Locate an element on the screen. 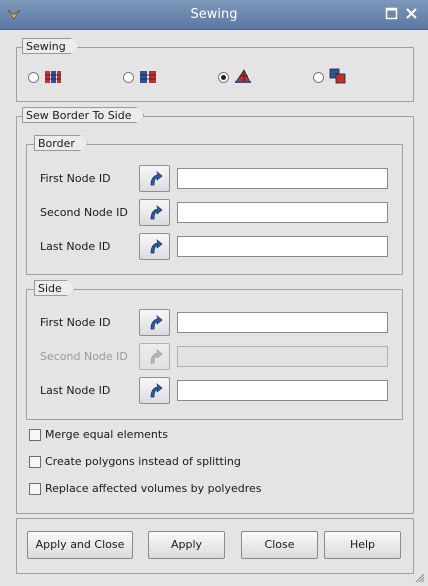 This screenshot has height=586, width=428. side-last-node-label: Last Node ID is located at coordinates (75, 390).